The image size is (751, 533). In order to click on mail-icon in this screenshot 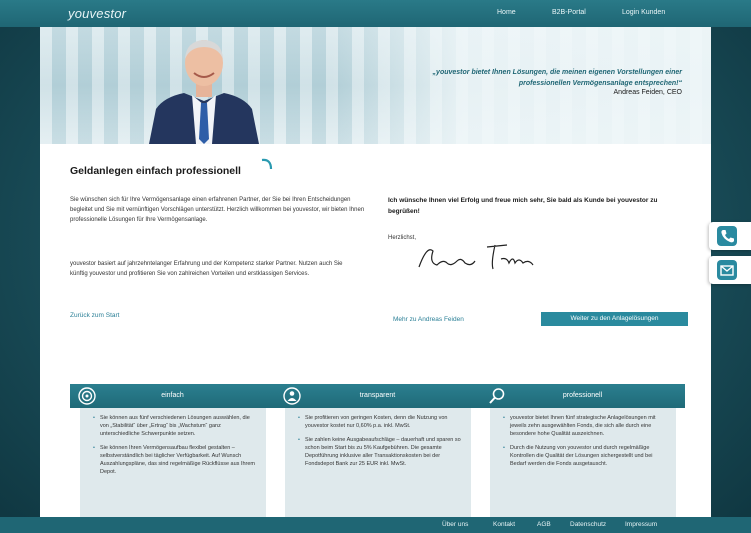, I will do `click(727, 270)`.